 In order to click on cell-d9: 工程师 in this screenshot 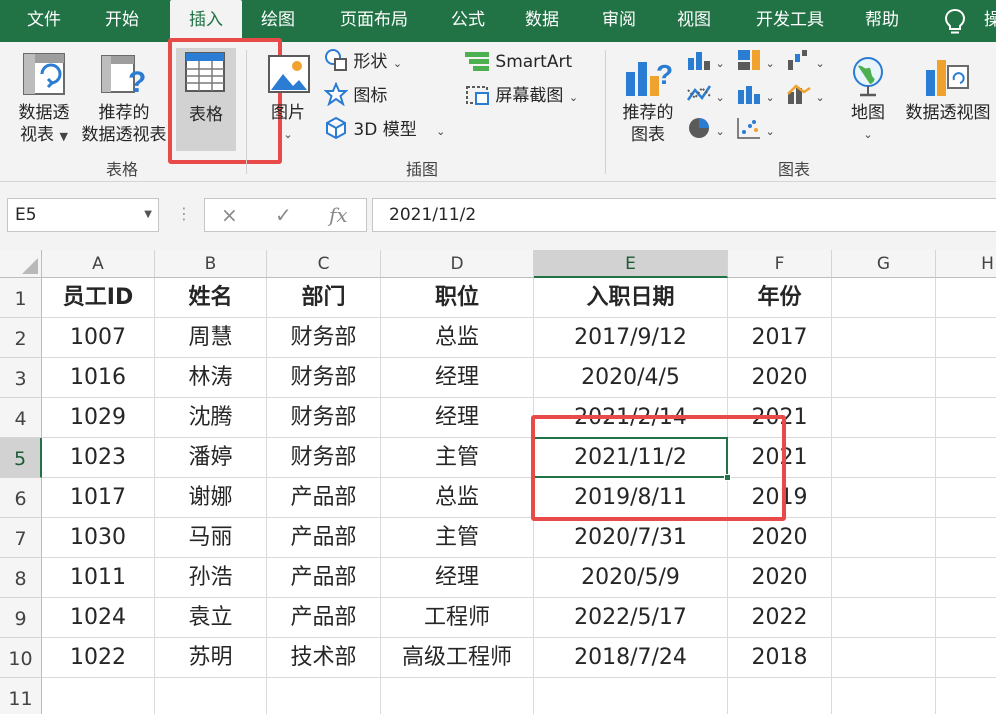, I will do `click(457, 618)`.